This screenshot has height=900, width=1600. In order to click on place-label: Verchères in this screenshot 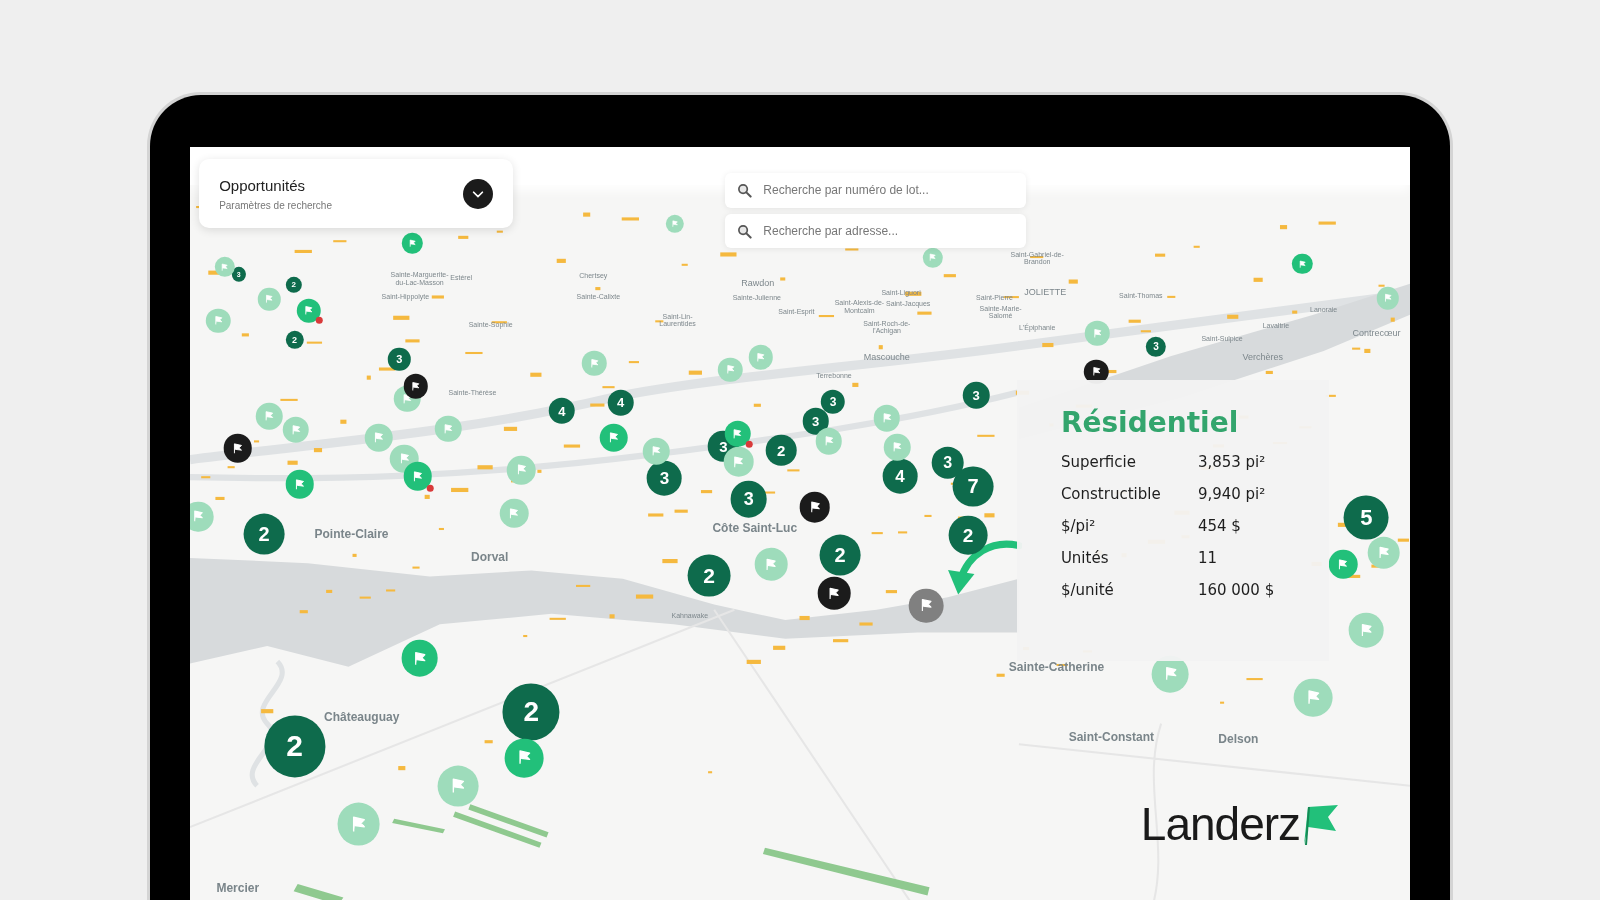, I will do `click(1262, 358)`.